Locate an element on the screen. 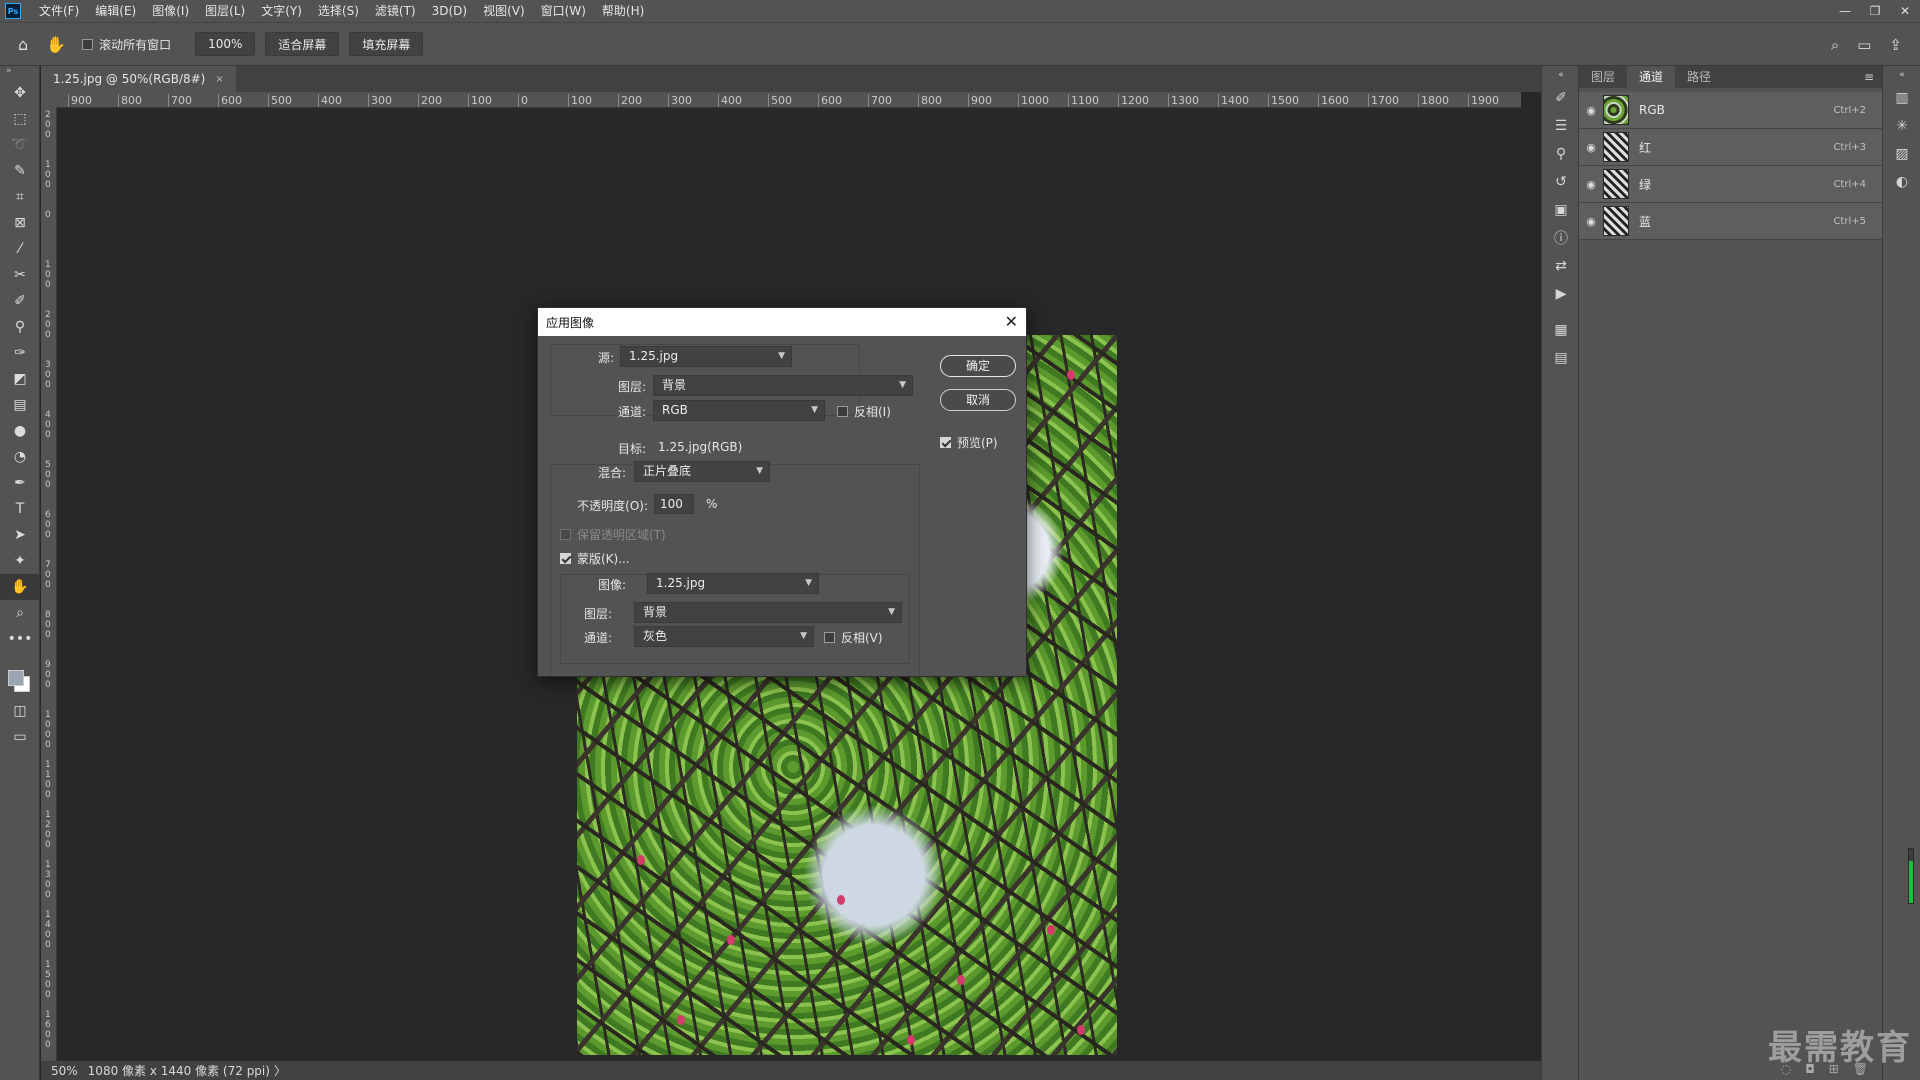  menu-3d: 3D(D) is located at coordinates (449, 11).